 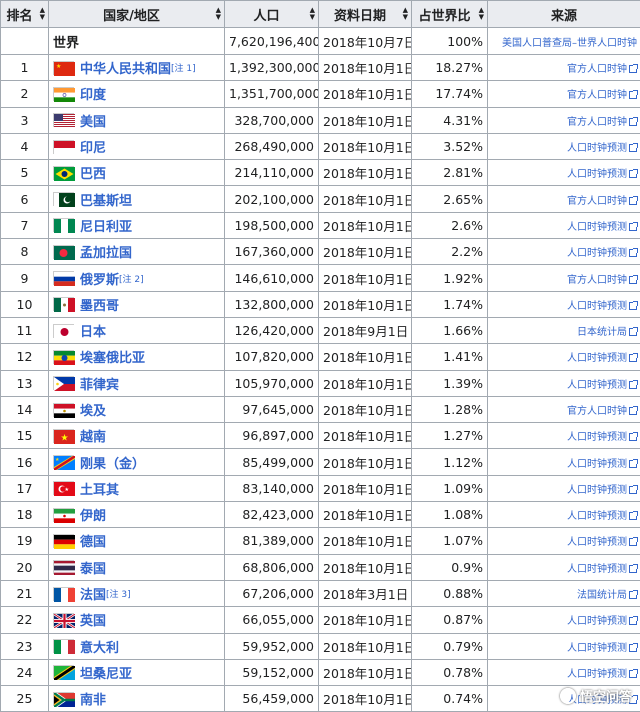 What do you see at coordinates (272, 14) in the screenshot?
I see `population-header: 人口▲▼` at bounding box center [272, 14].